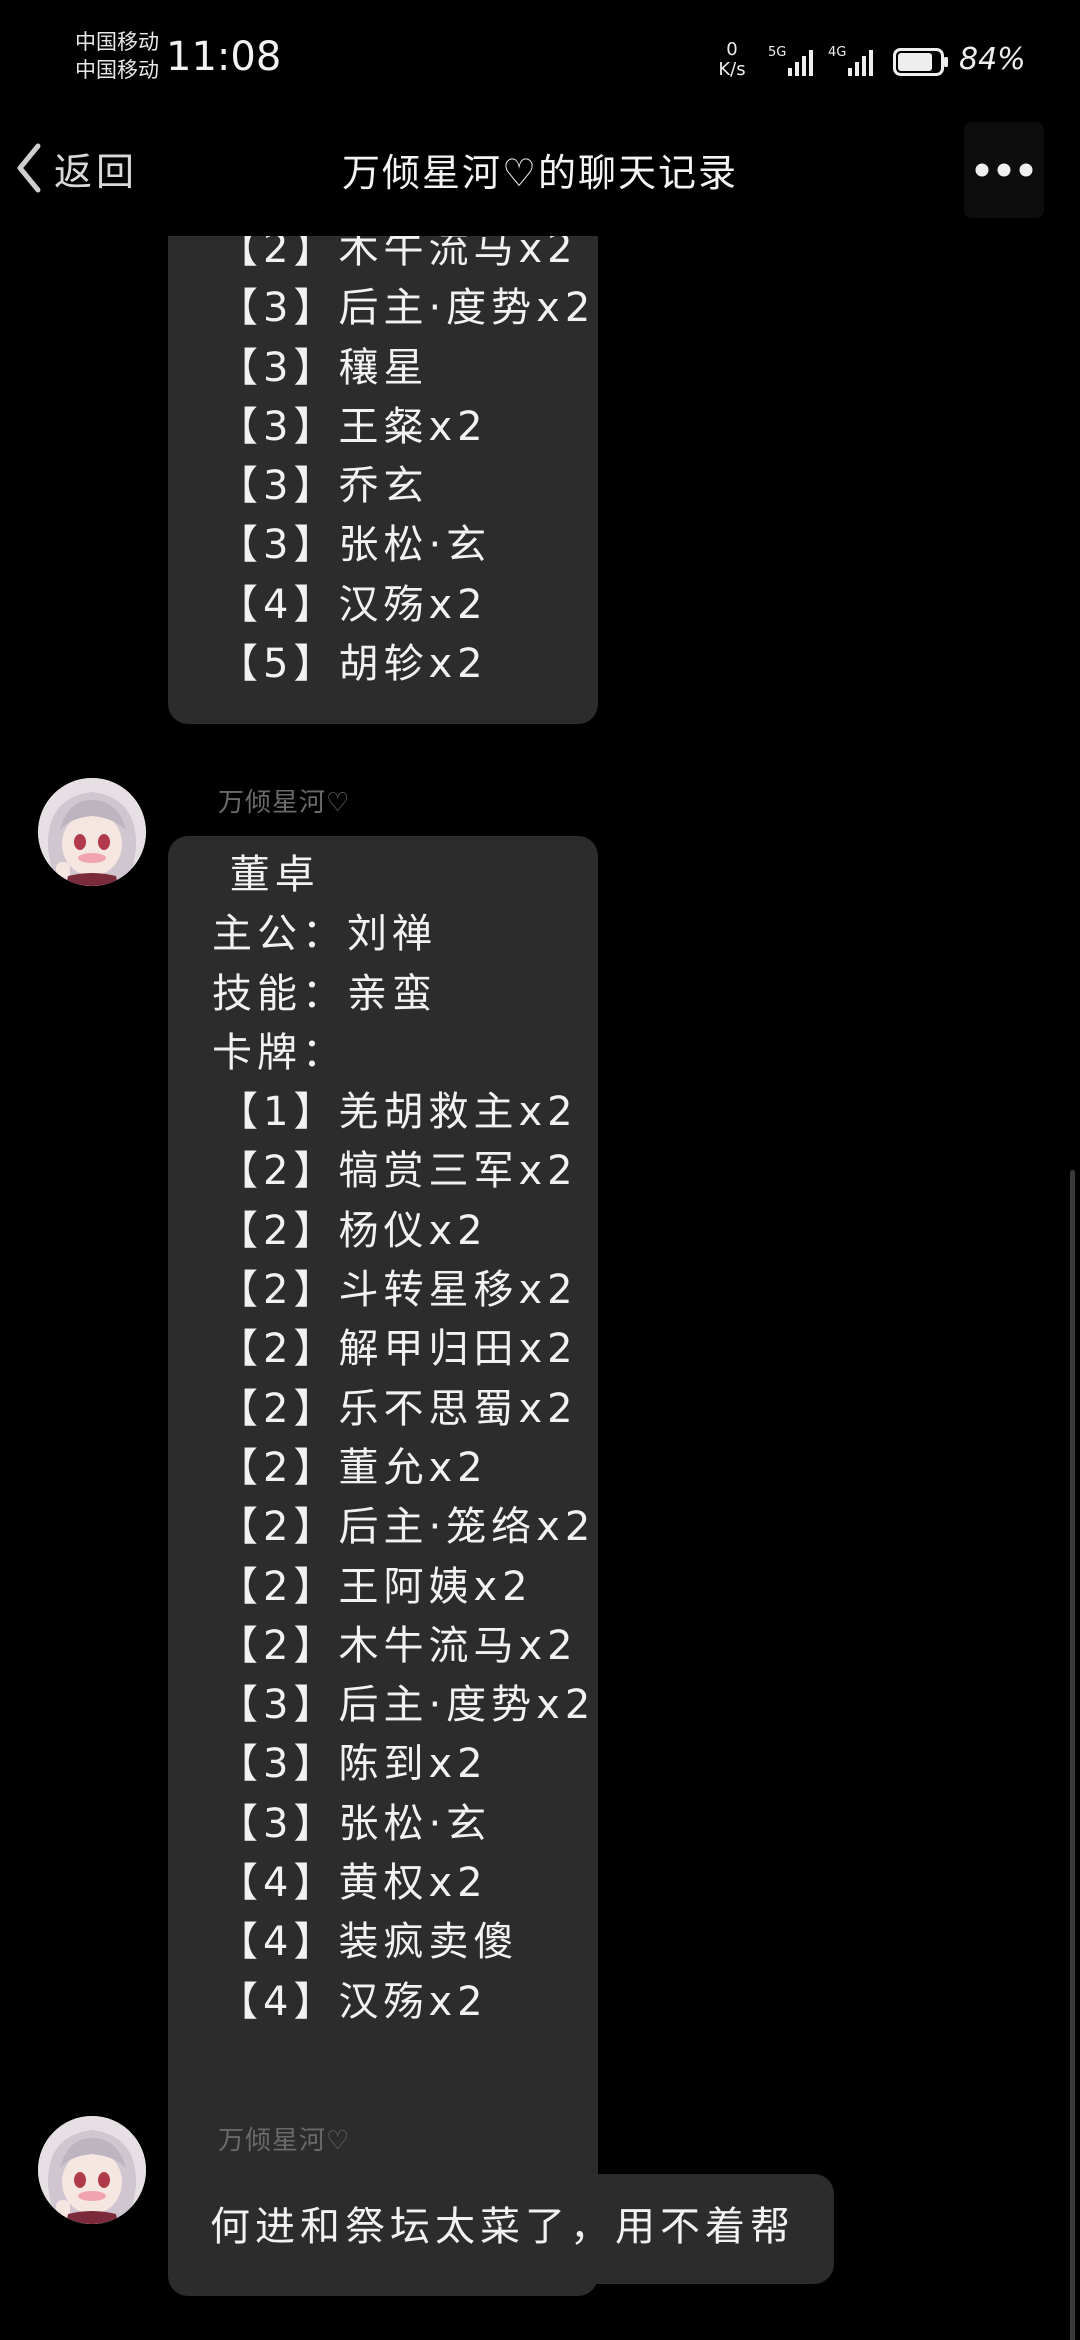 This screenshot has height=2340, width=1080. Describe the element at coordinates (398, 1408) in the screenshot. I see `card-line: 【2】乐不思蜀x2` at that location.